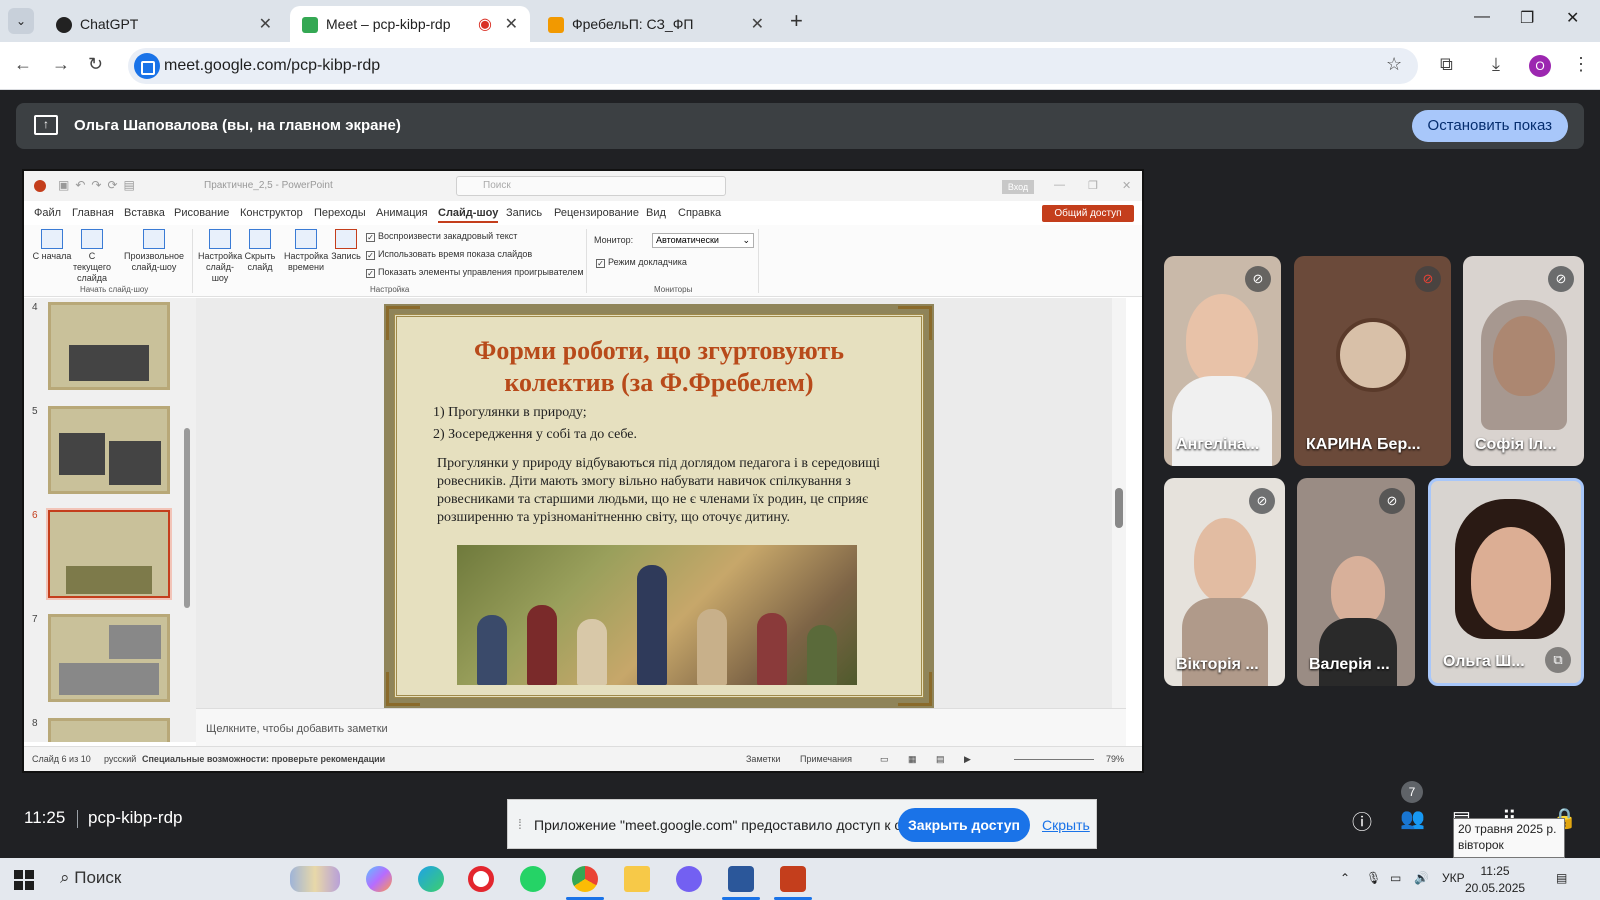 This screenshot has width=1600, height=900. I want to click on edge-icon, so click(431, 879).